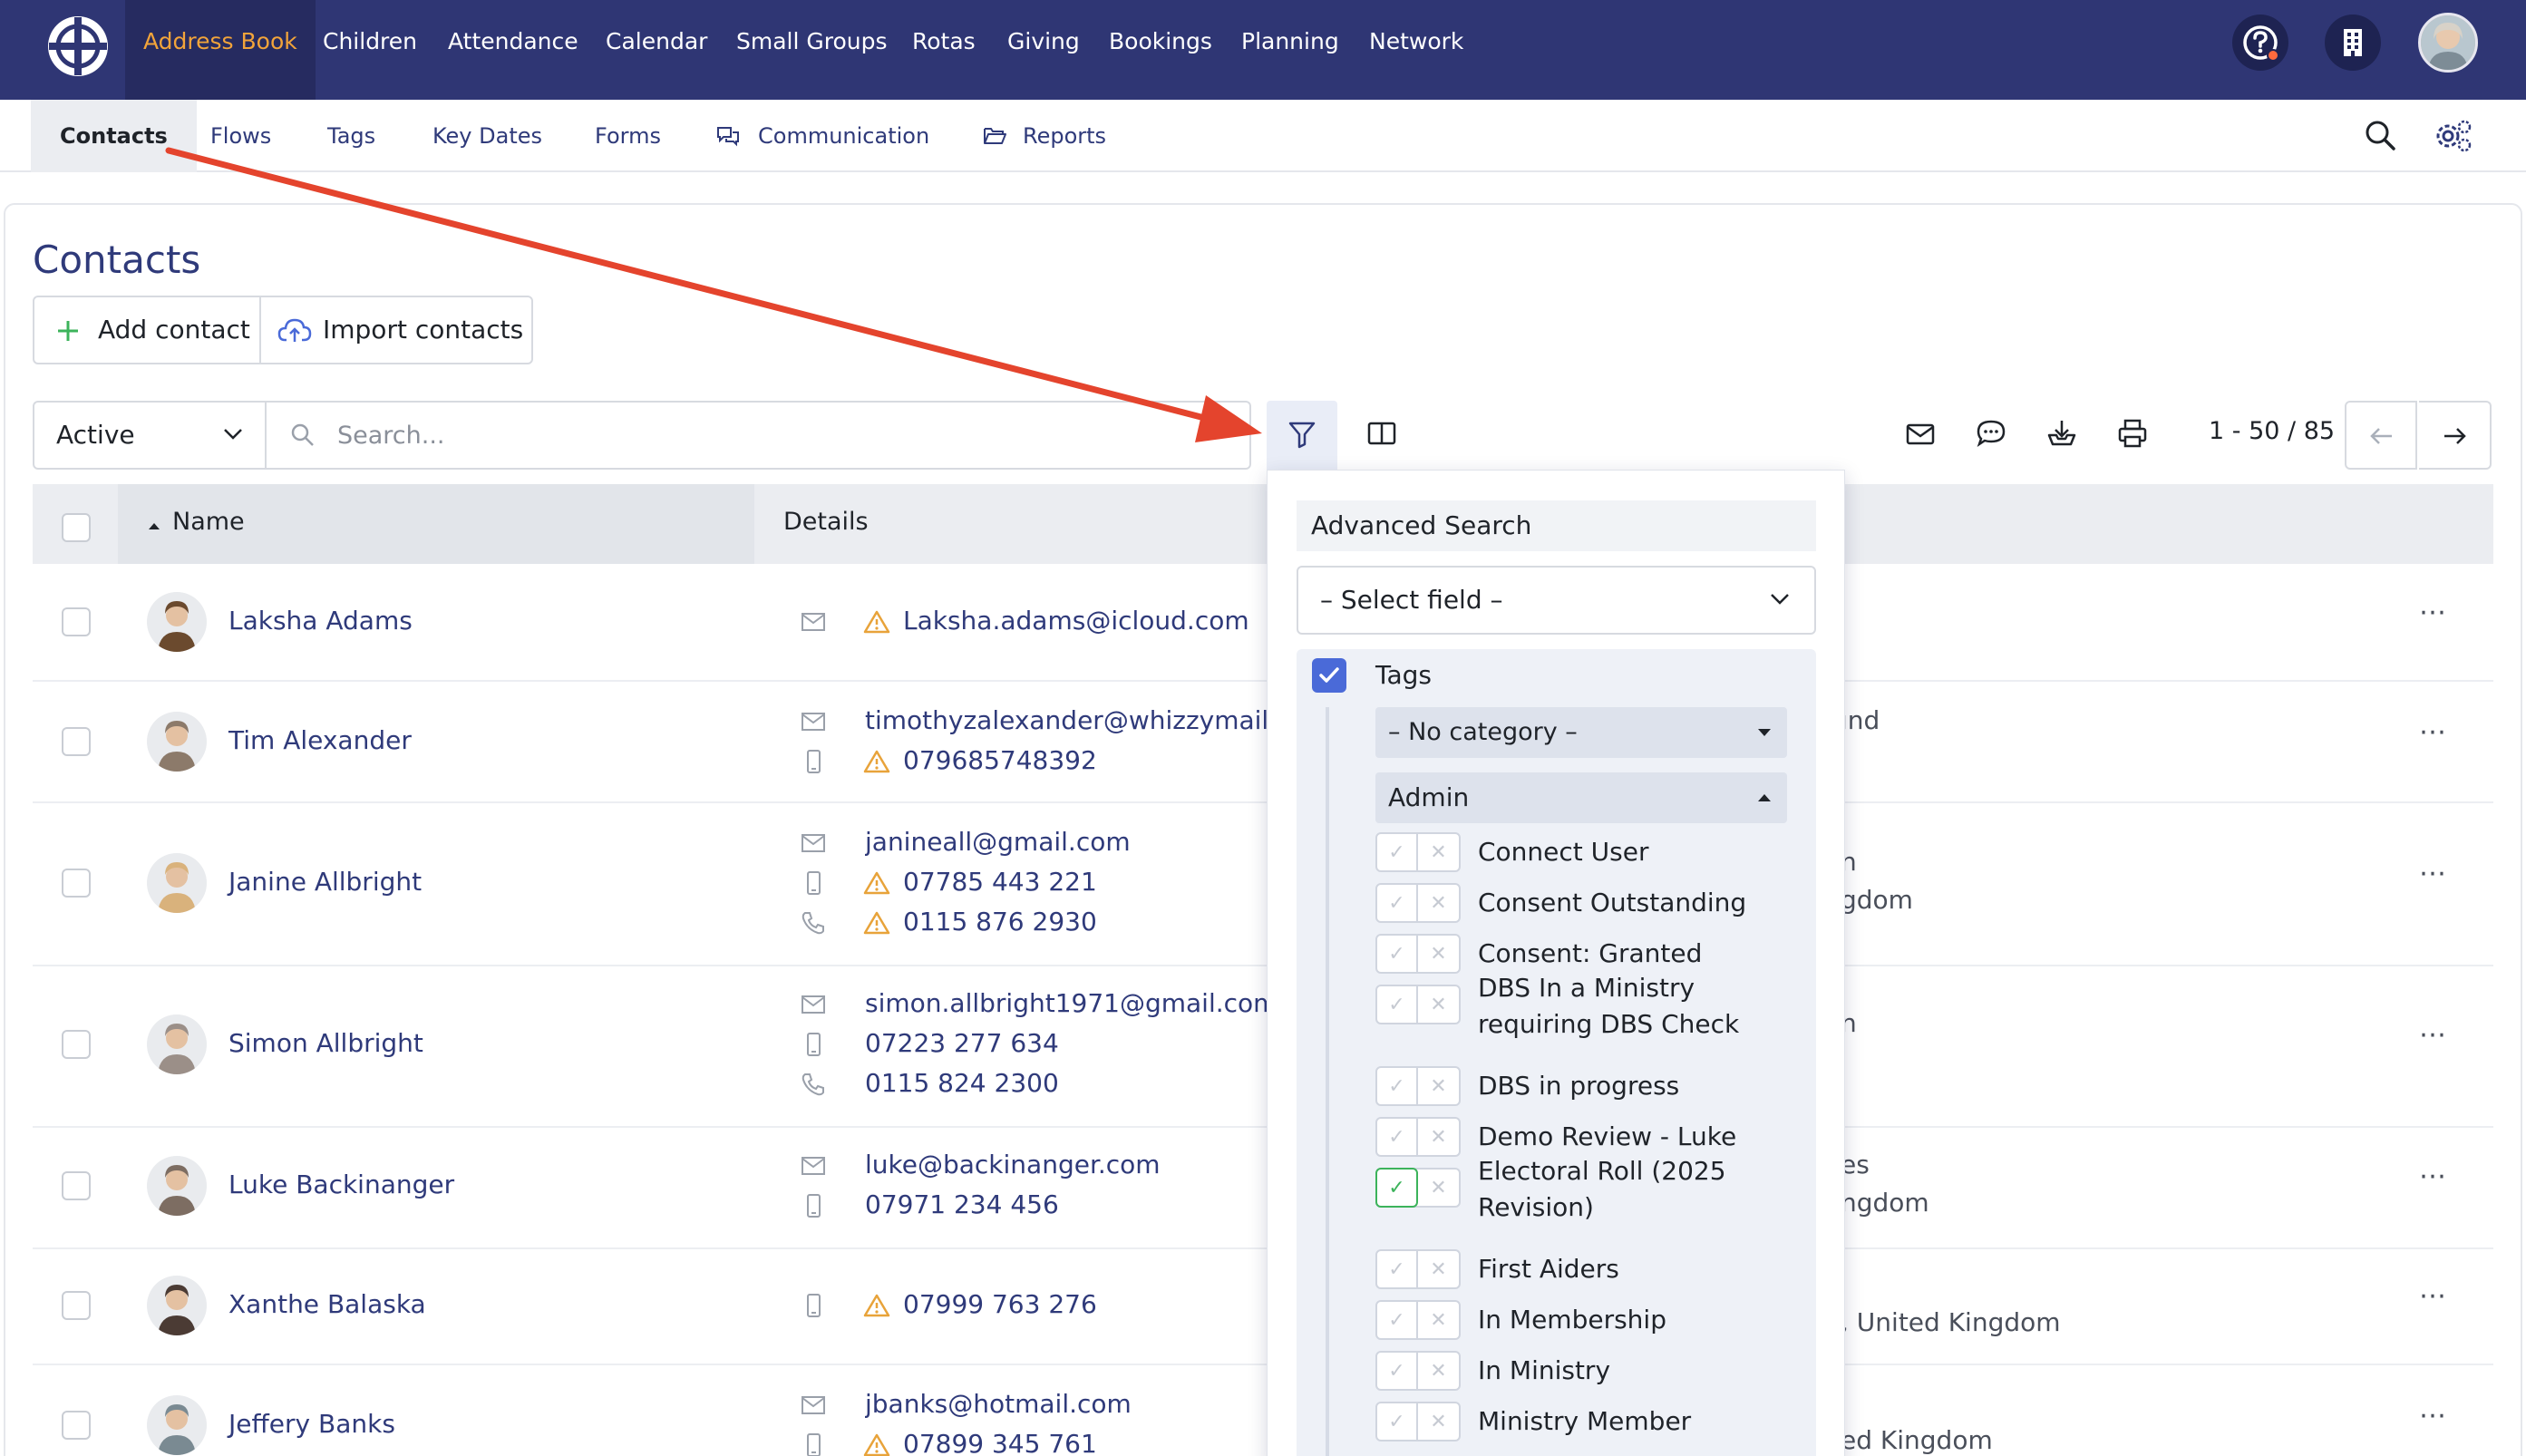 Image resolution: width=2526 pixels, height=1456 pixels. I want to click on contact-name-link: Xanthe Balaska, so click(327, 1304).